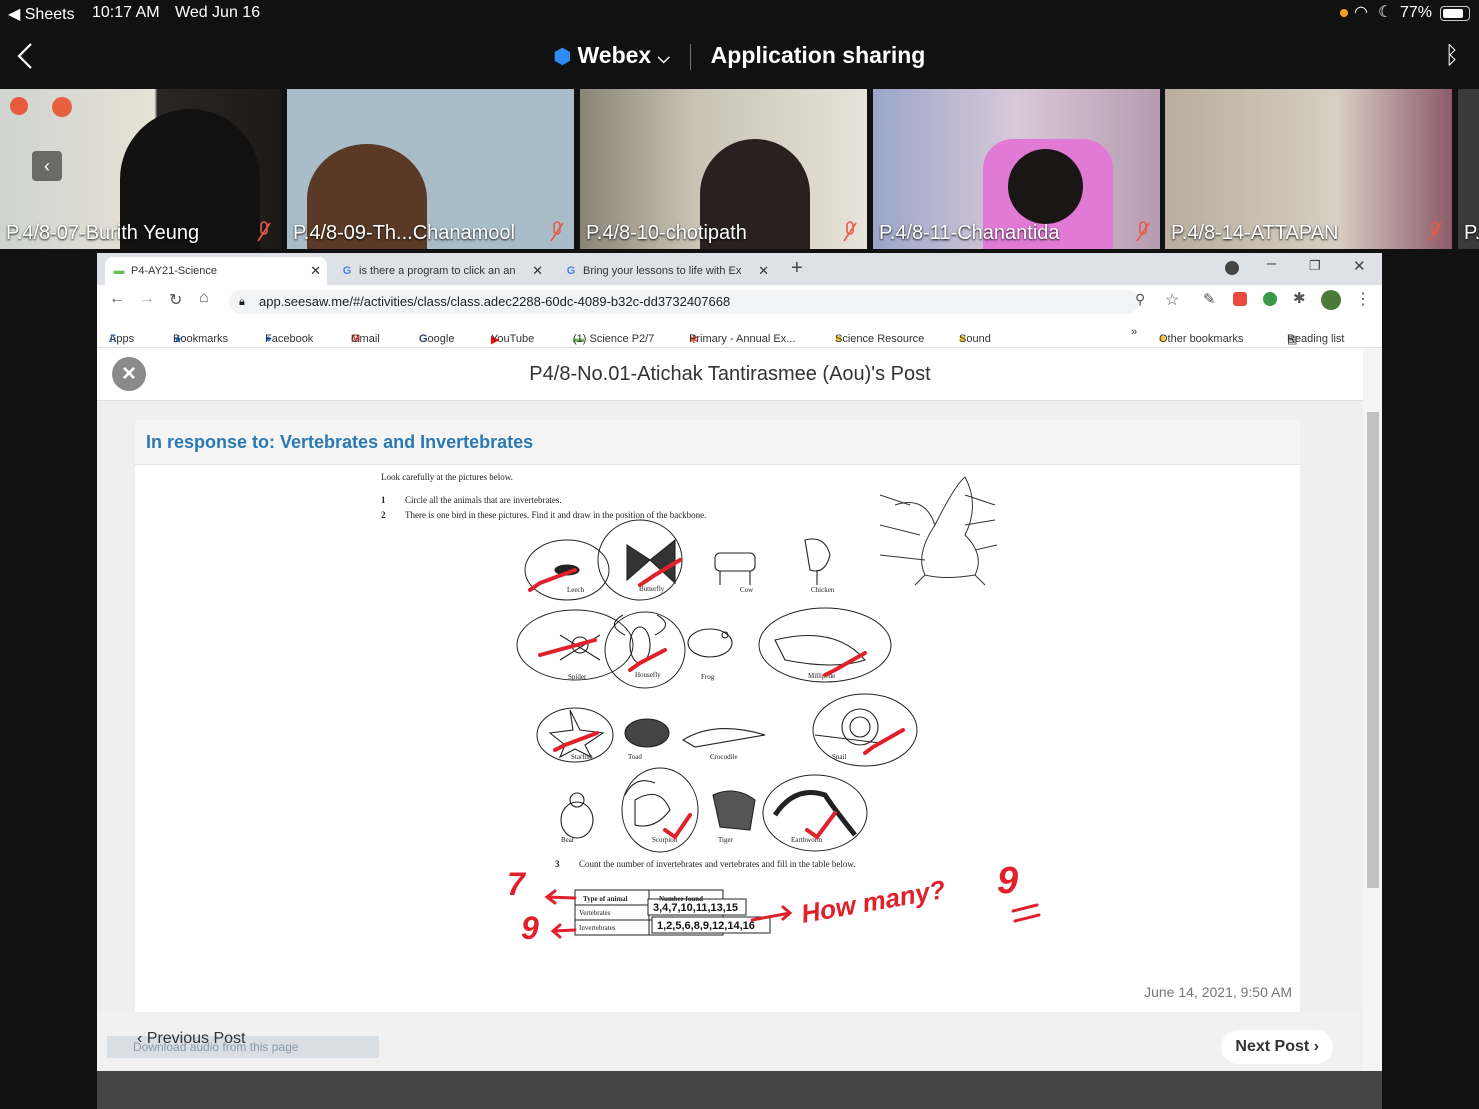 The image size is (1479, 1109). What do you see at coordinates (147, 299) in the screenshot?
I see `forward-arrow-icon: →` at bounding box center [147, 299].